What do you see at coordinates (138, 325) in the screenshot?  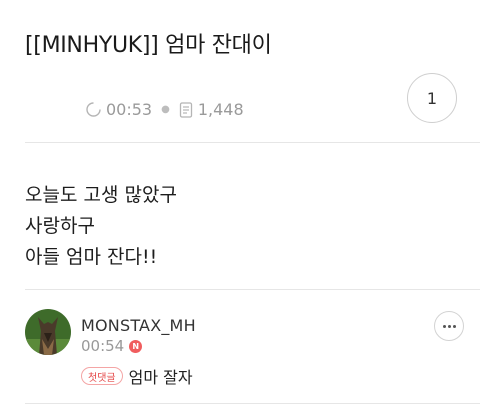 I see `comment-author: MONSTAX_MH` at bounding box center [138, 325].